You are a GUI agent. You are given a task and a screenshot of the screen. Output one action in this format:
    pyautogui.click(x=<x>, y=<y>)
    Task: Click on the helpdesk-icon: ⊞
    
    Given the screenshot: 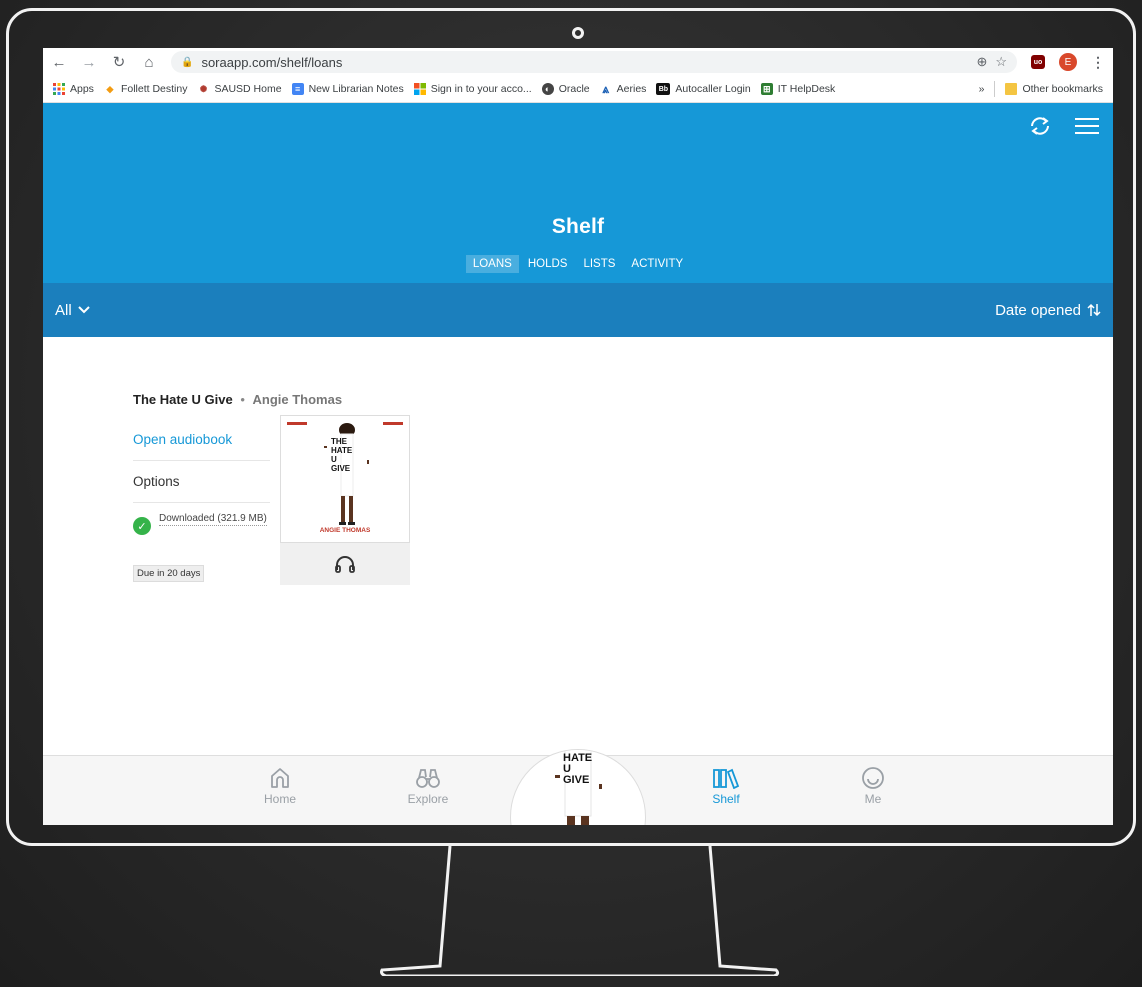 What is the action you would take?
    pyautogui.click(x=766, y=89)
    